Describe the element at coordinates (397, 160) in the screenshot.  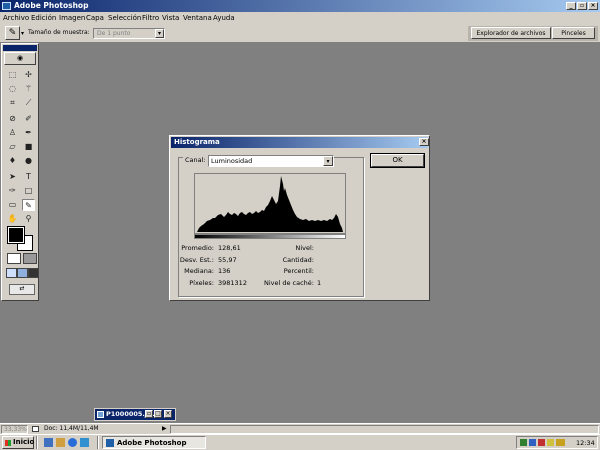
I see `ok-button: OK` at that location.